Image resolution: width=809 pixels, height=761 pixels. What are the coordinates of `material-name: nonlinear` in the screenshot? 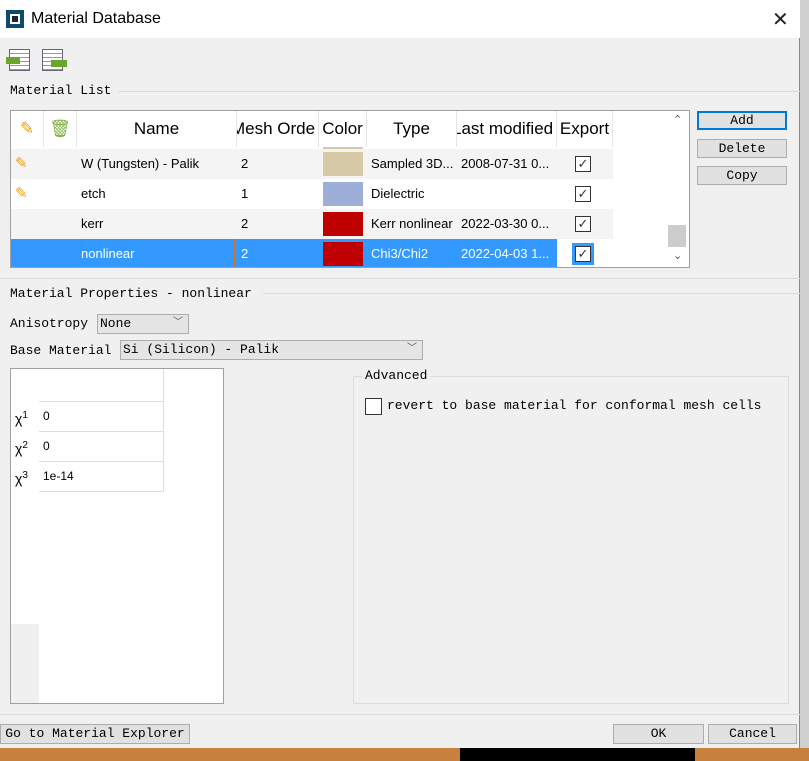 It's located at (158, 253).